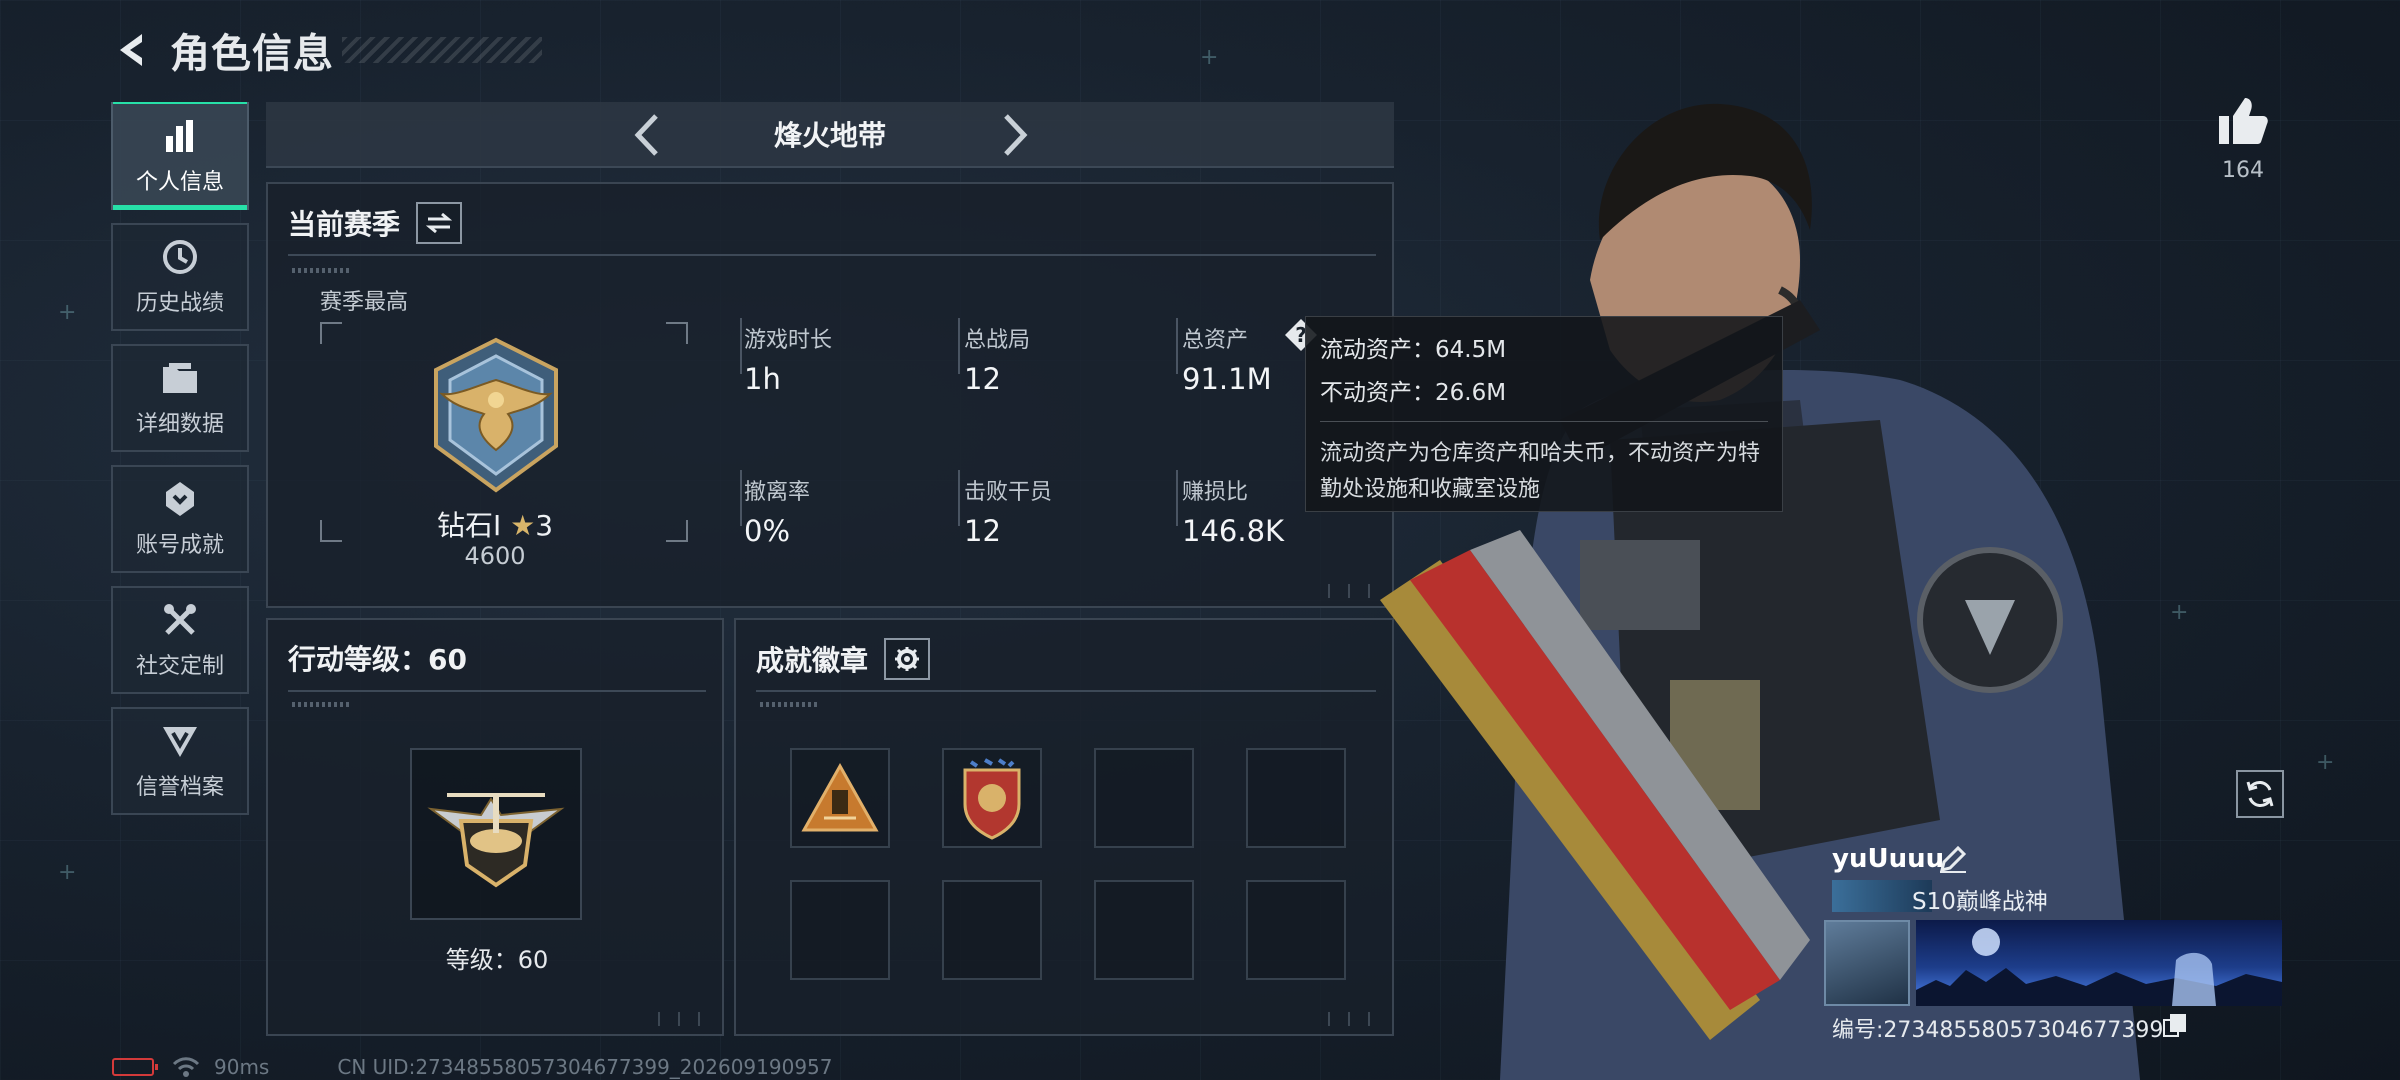 This screenshot has height=1080, width=2400. I want to click on mode-prev-button, so click(647, 135).